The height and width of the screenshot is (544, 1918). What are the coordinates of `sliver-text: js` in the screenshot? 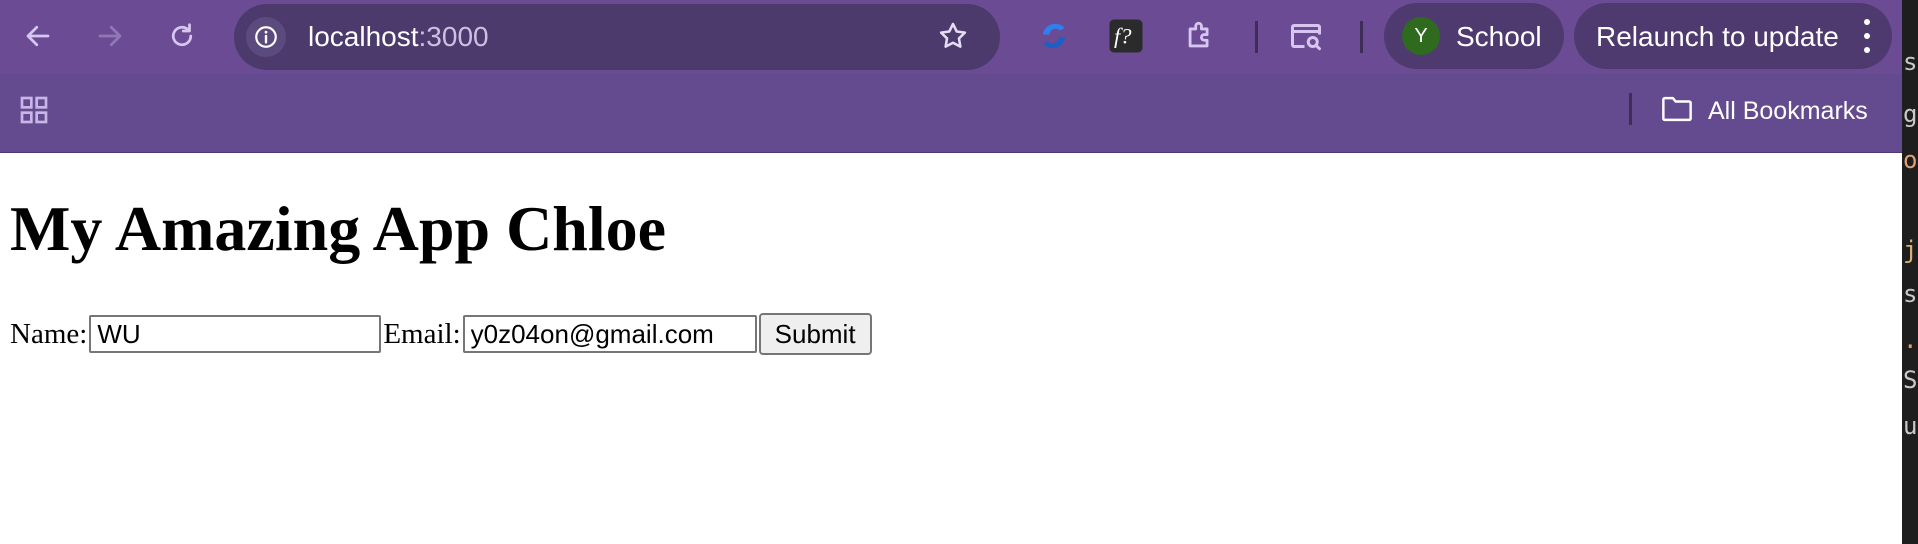 It's located at (1910, 250).